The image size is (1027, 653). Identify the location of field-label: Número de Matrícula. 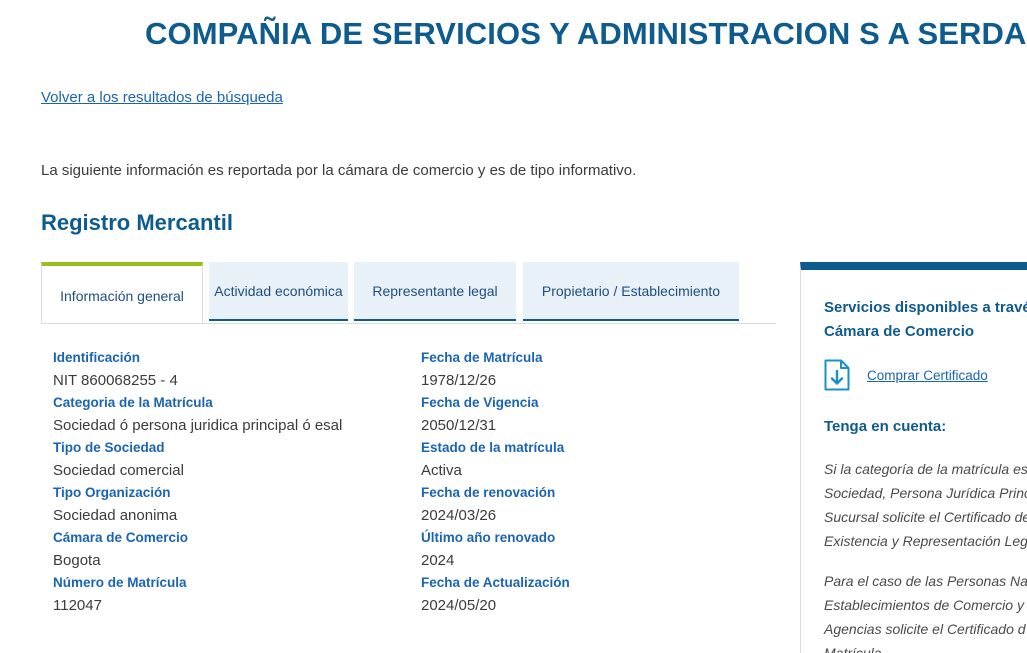
(120, 582).